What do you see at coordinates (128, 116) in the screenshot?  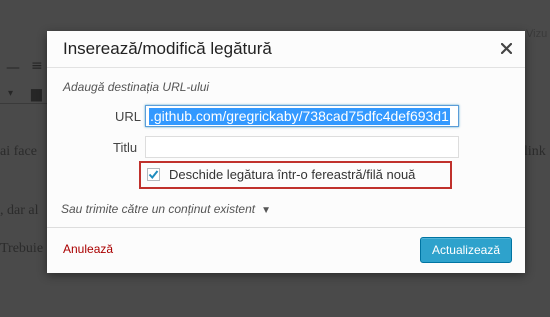 I see `url-label: URL` at bounding box center [128, 116].